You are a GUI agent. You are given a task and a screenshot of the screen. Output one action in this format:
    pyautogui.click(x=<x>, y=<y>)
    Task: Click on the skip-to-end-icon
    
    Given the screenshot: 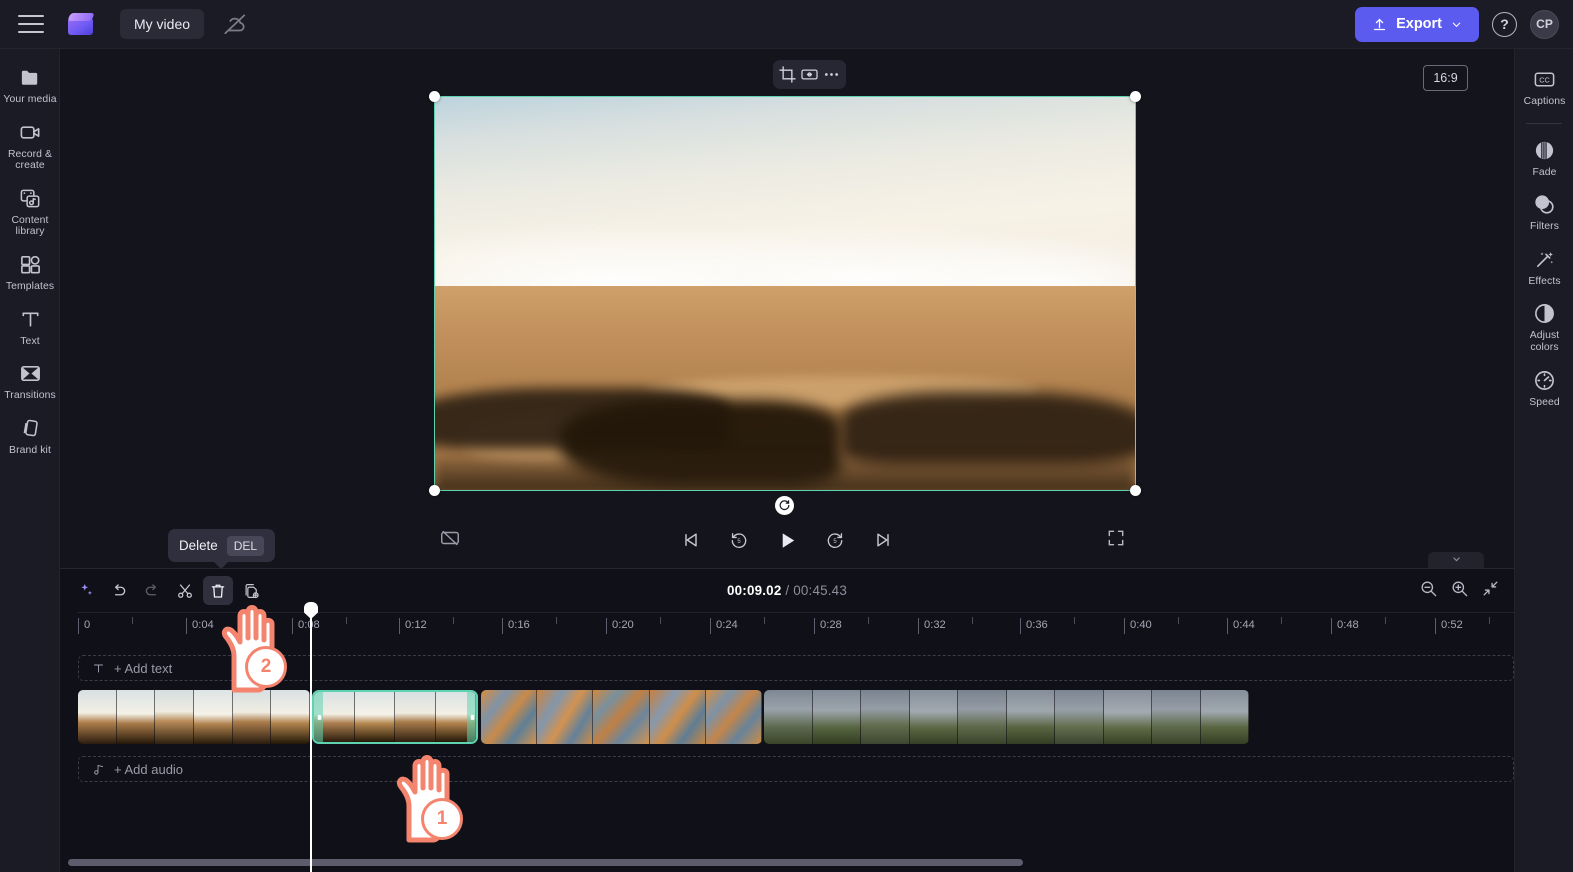 What is the action you would take?
    pyautogui.click(x=883, y=540)
    